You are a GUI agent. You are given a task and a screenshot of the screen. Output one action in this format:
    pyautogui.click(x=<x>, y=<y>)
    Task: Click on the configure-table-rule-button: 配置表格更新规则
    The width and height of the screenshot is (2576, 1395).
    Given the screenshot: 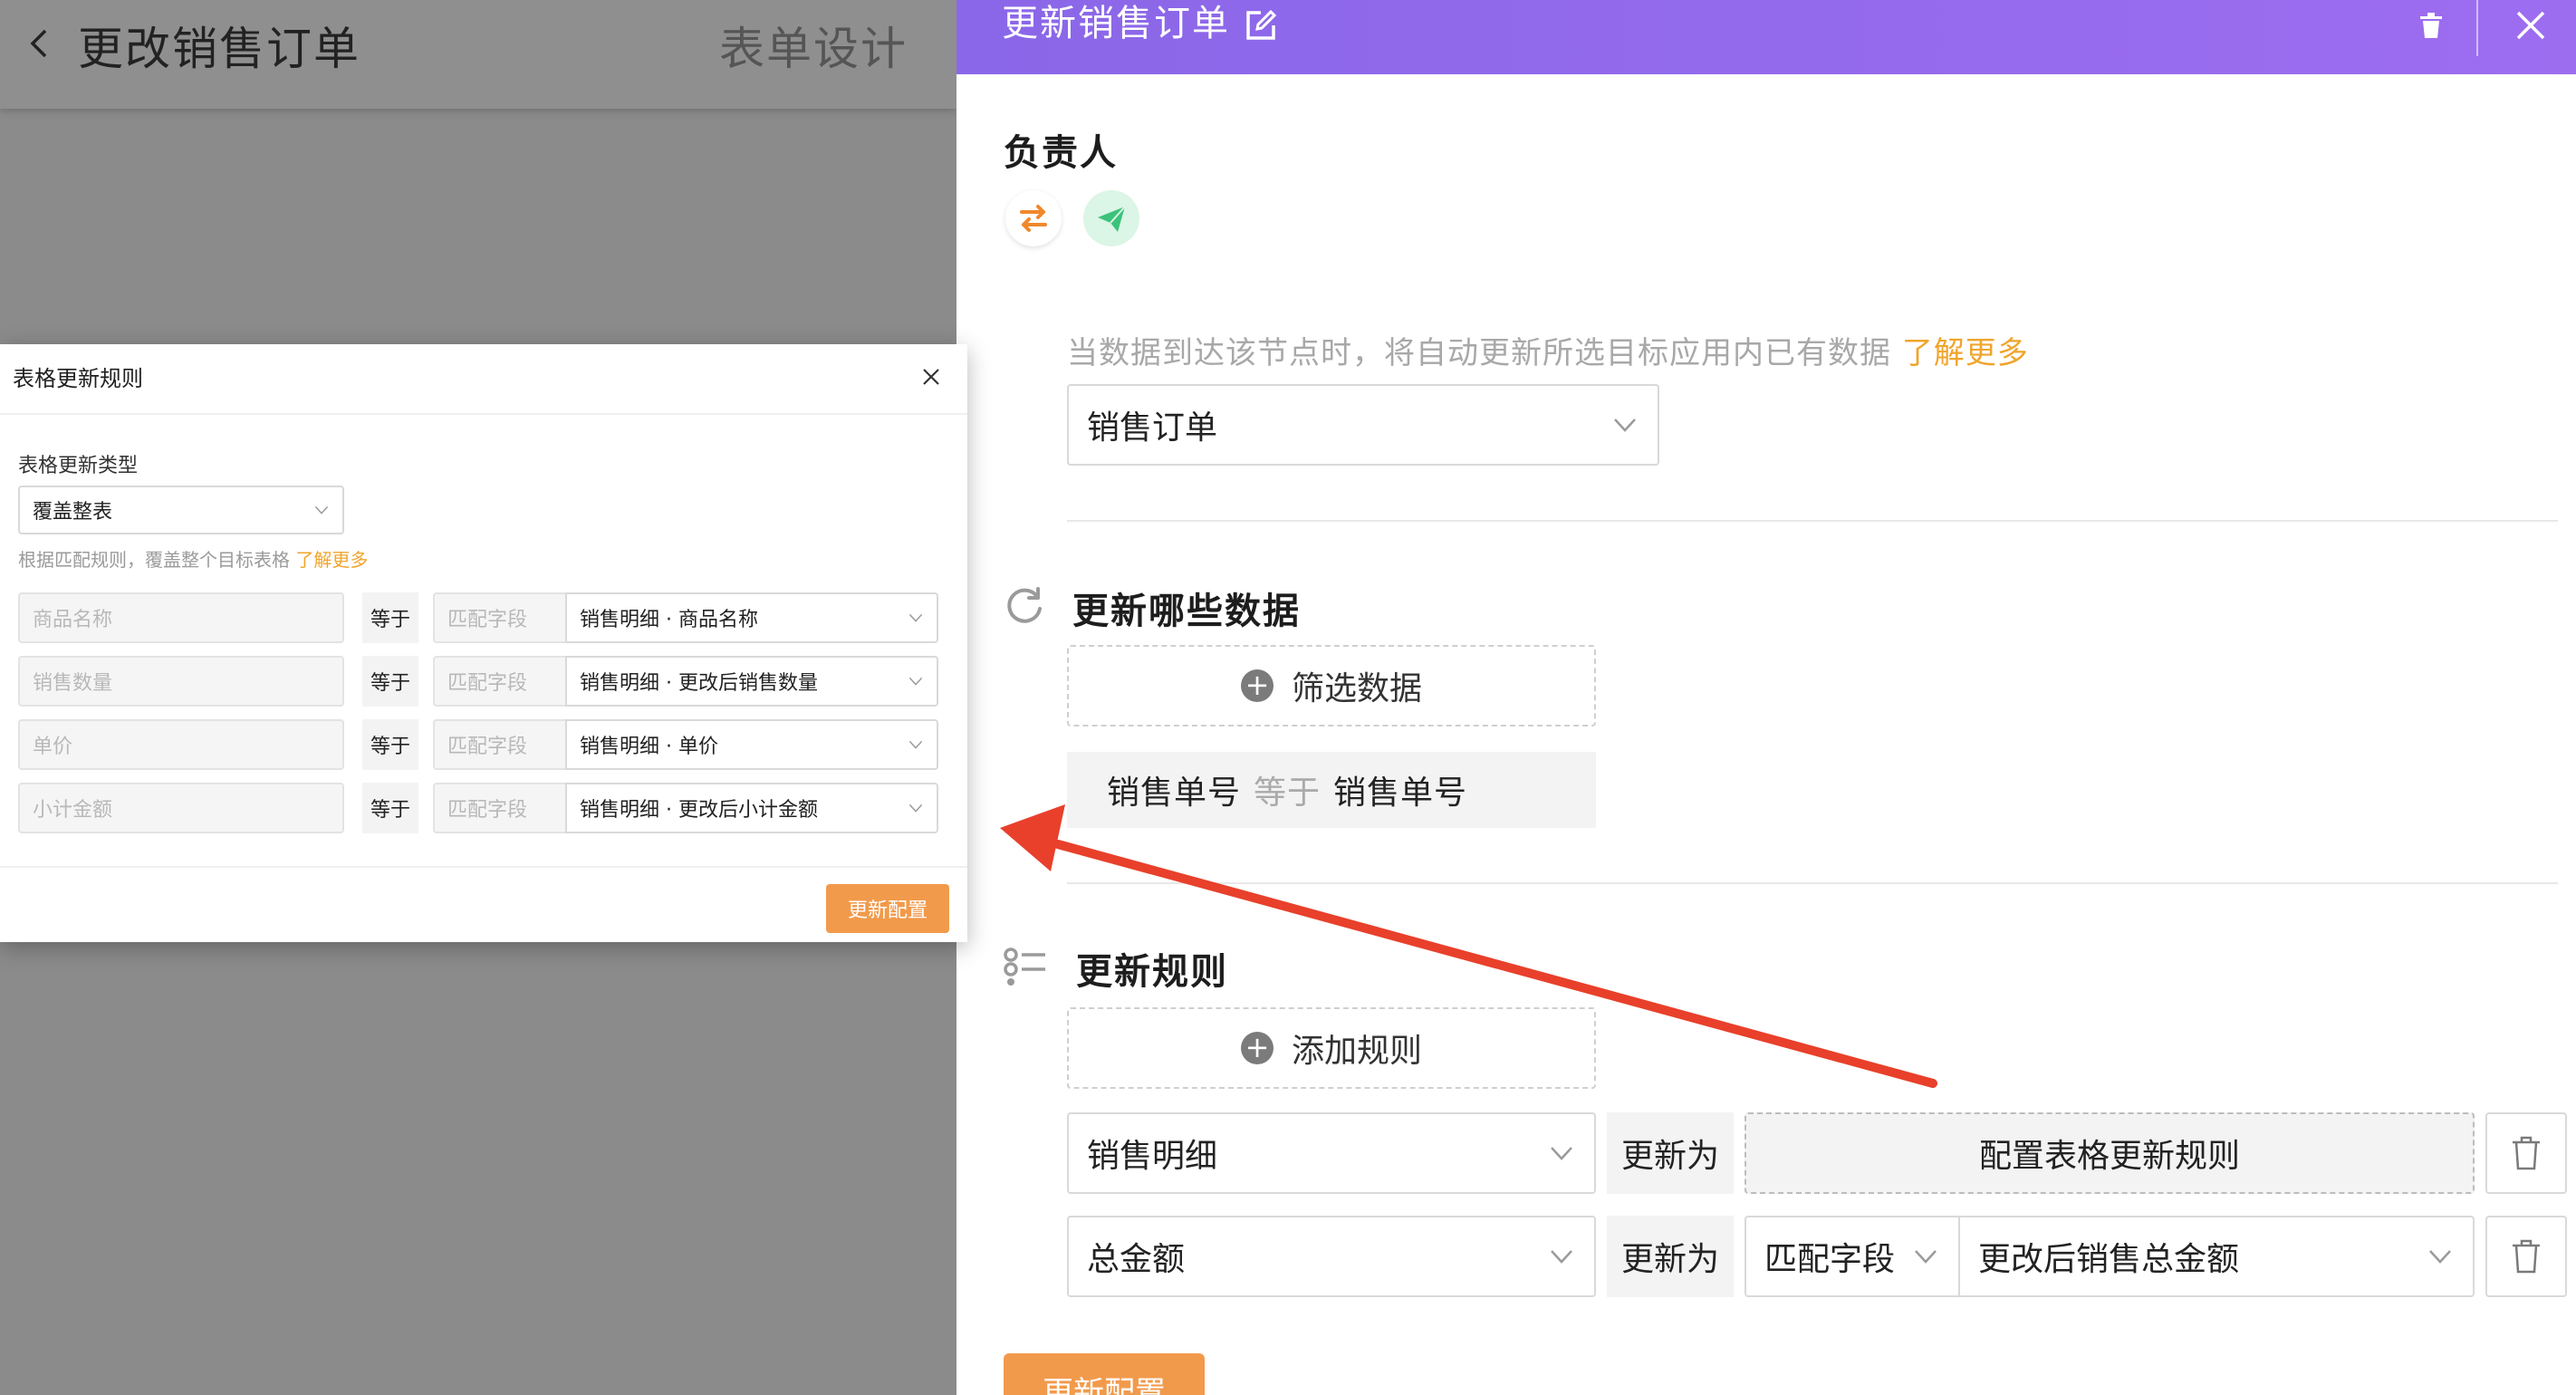 What is the action you would take?
    pyautogui.click(x=2110, y=1153)
    